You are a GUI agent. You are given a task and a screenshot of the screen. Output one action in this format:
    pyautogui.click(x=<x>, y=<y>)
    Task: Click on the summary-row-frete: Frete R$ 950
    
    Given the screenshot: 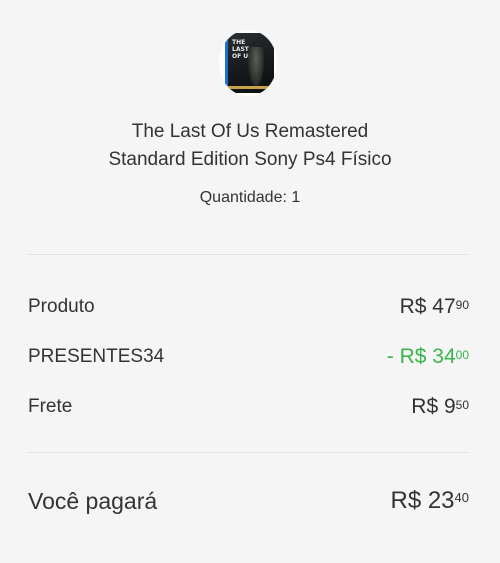 What is the action you would take?
    pyautogui.click(x=248, y=407)
    